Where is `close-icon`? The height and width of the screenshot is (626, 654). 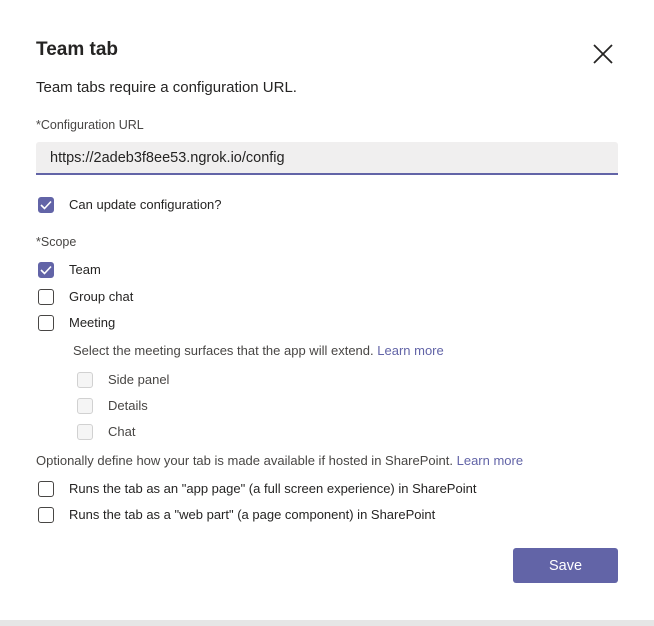
close-icon is located at coordinates (603, 54).